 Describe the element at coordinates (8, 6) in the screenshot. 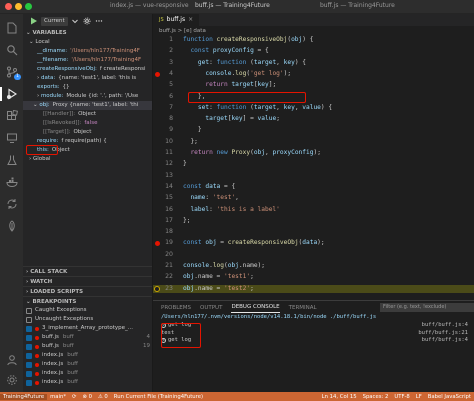

I see `close-window-button` at that location.